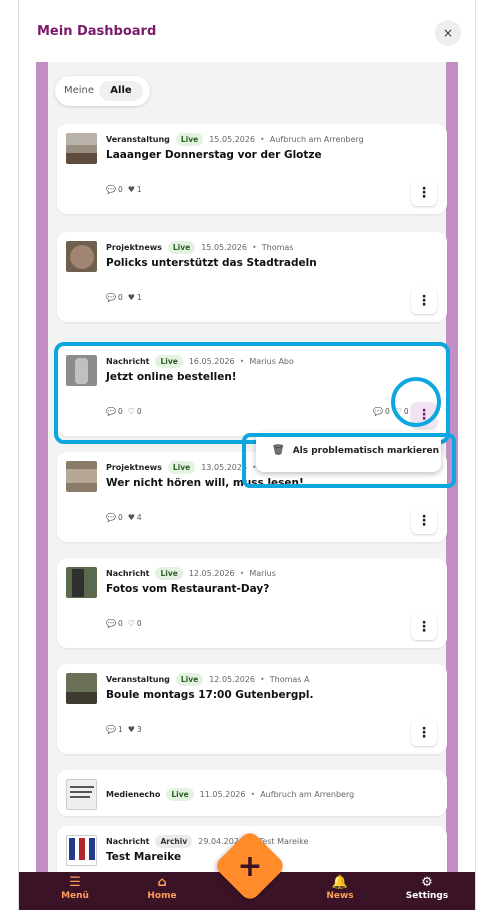  What do you see at coordinates (262, 573) in the screenshot?
I see `card-author: Marius` at bounding box center [262, 573].